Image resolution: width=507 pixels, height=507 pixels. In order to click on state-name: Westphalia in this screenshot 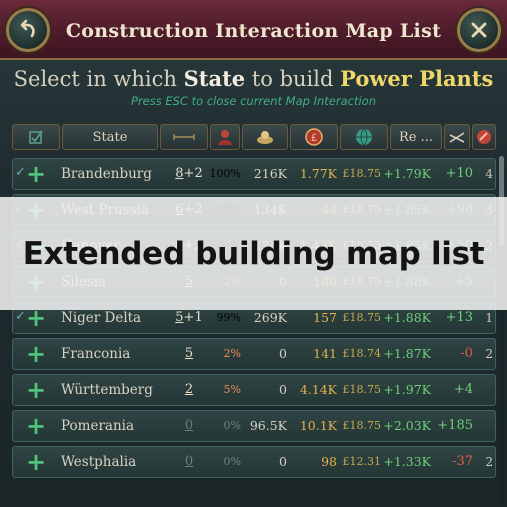, I will do `click(99, 462)`.